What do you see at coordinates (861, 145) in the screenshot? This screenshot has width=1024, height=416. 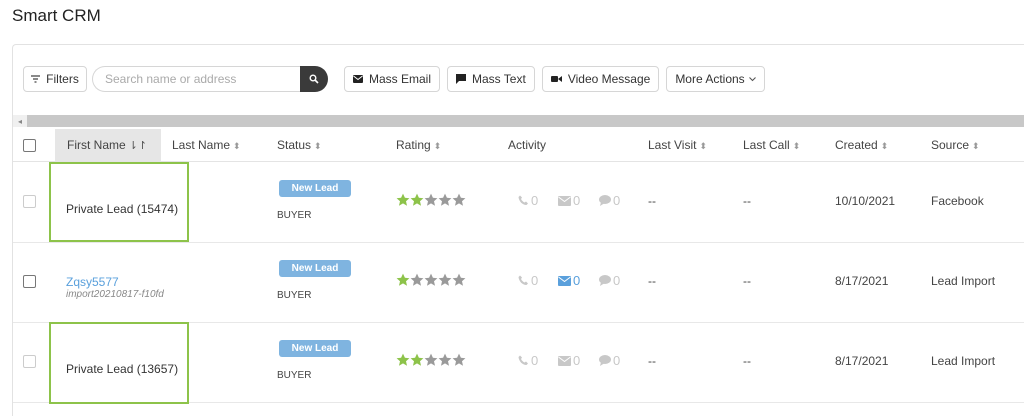 I see `column-created: Created ⬍` at bounding box center [861, 145].